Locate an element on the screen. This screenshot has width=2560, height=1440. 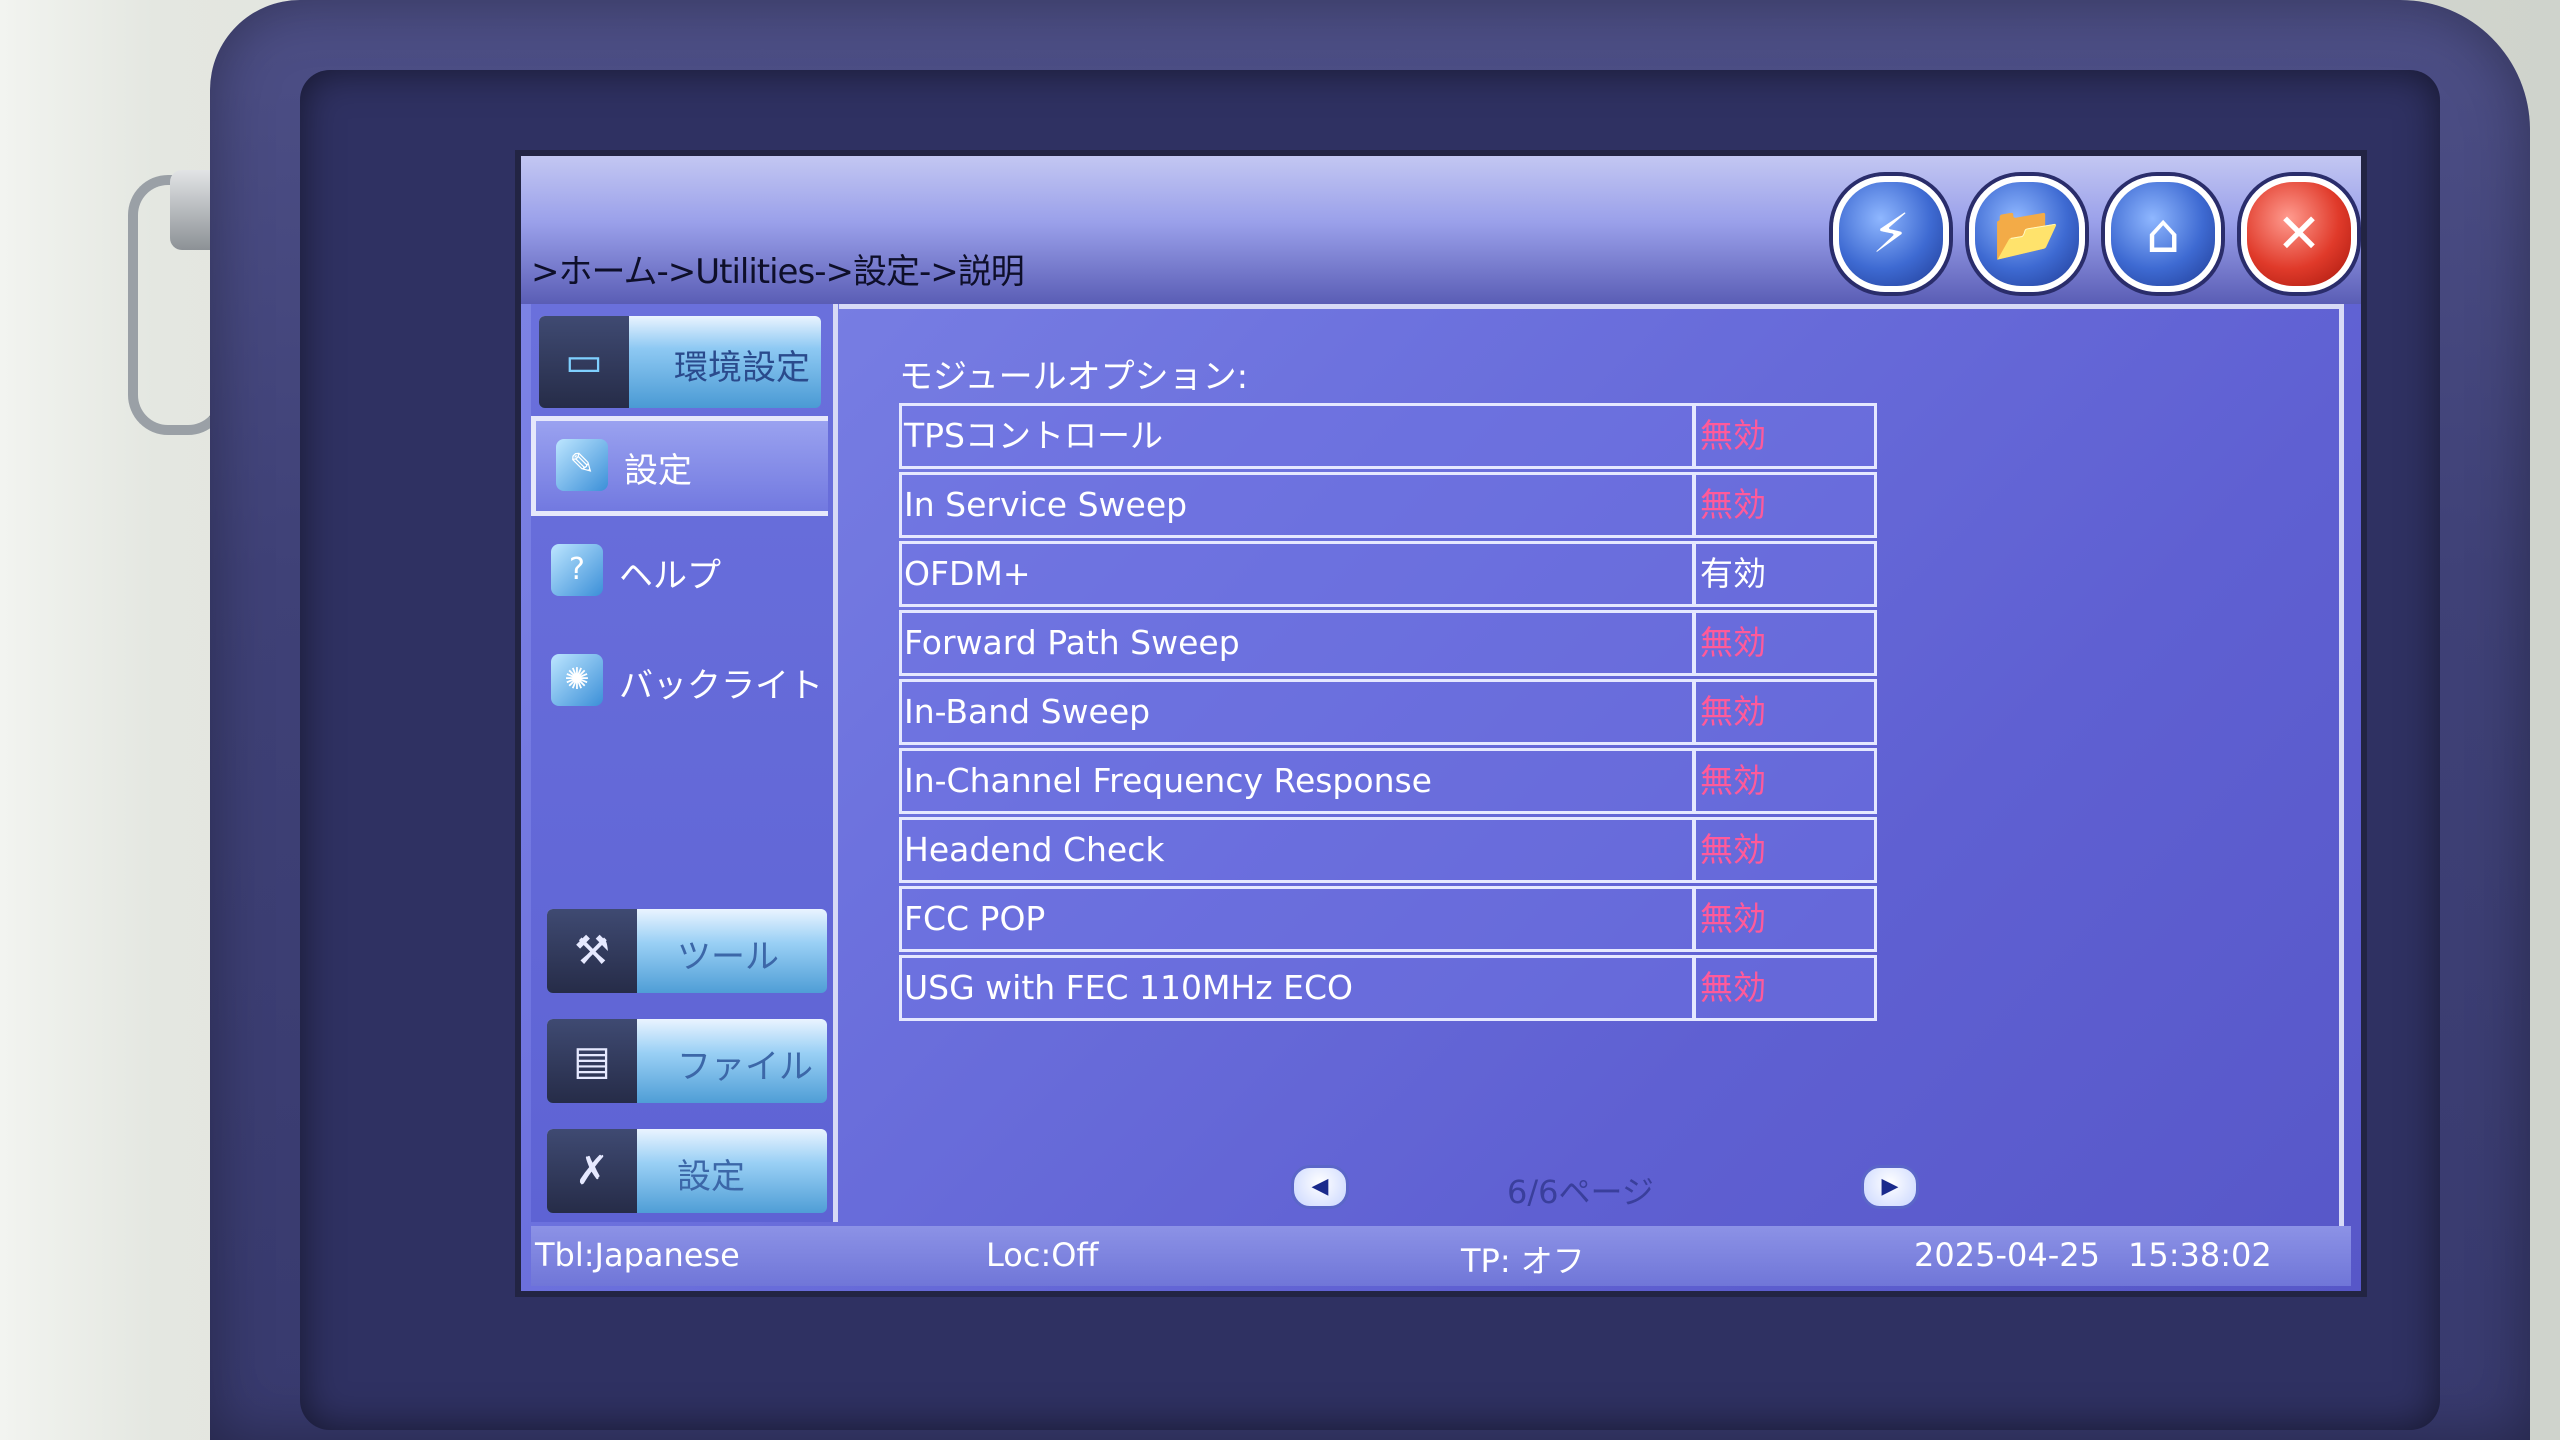
measure-button: ⚡ is located at coordinates (1891, 234).